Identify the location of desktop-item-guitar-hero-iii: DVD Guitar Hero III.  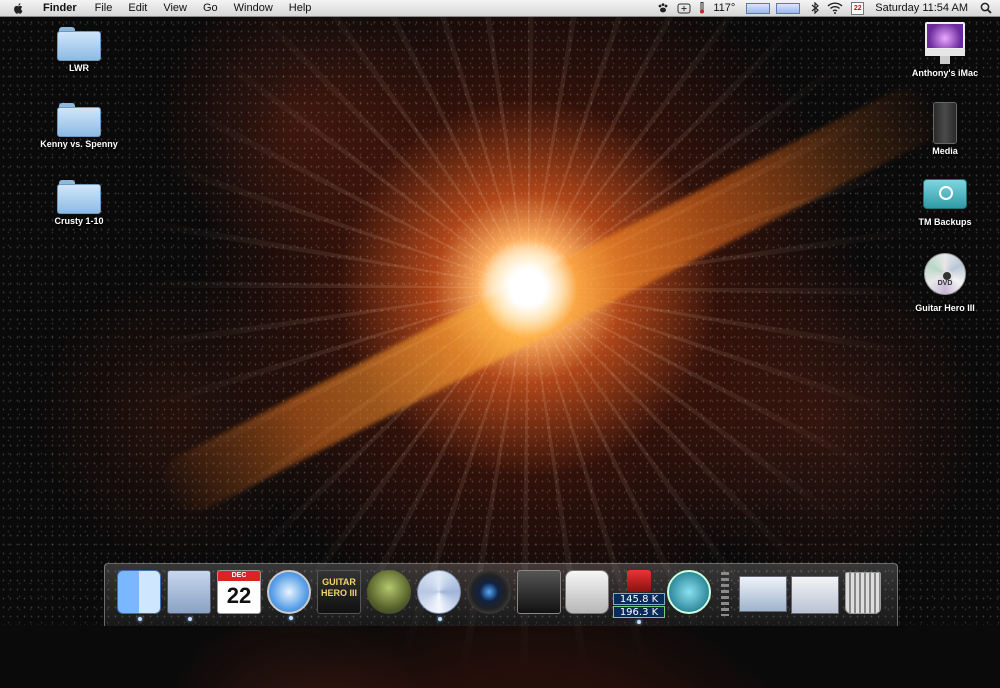
(945, 283).